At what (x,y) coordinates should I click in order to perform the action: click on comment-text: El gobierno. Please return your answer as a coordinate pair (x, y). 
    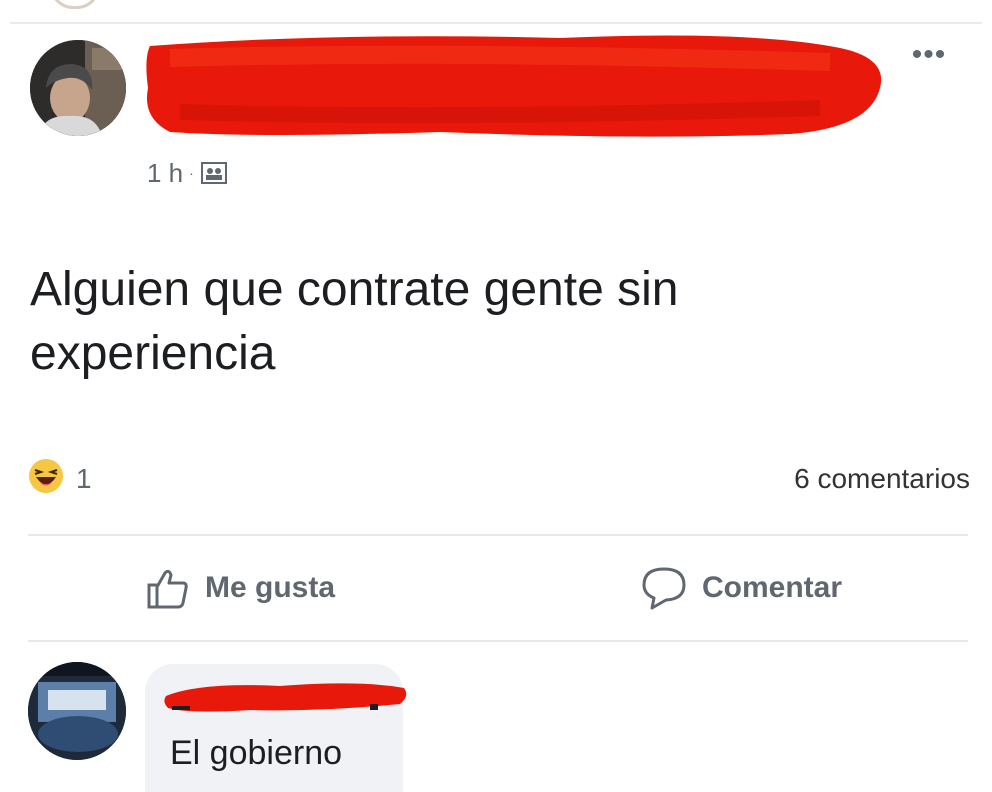
    Looking at the image, I should click on (256, 753).